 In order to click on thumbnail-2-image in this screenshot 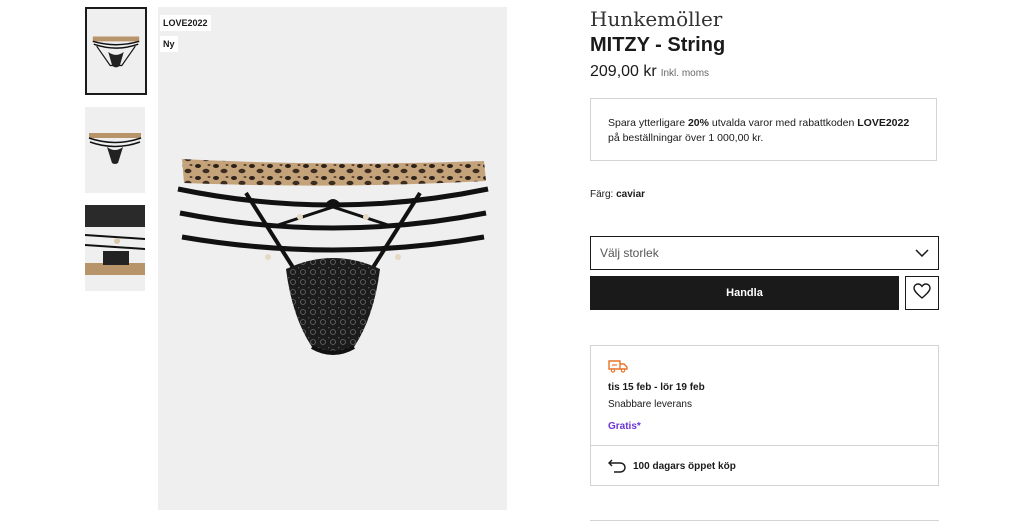, I will do `click(115, 148)`.